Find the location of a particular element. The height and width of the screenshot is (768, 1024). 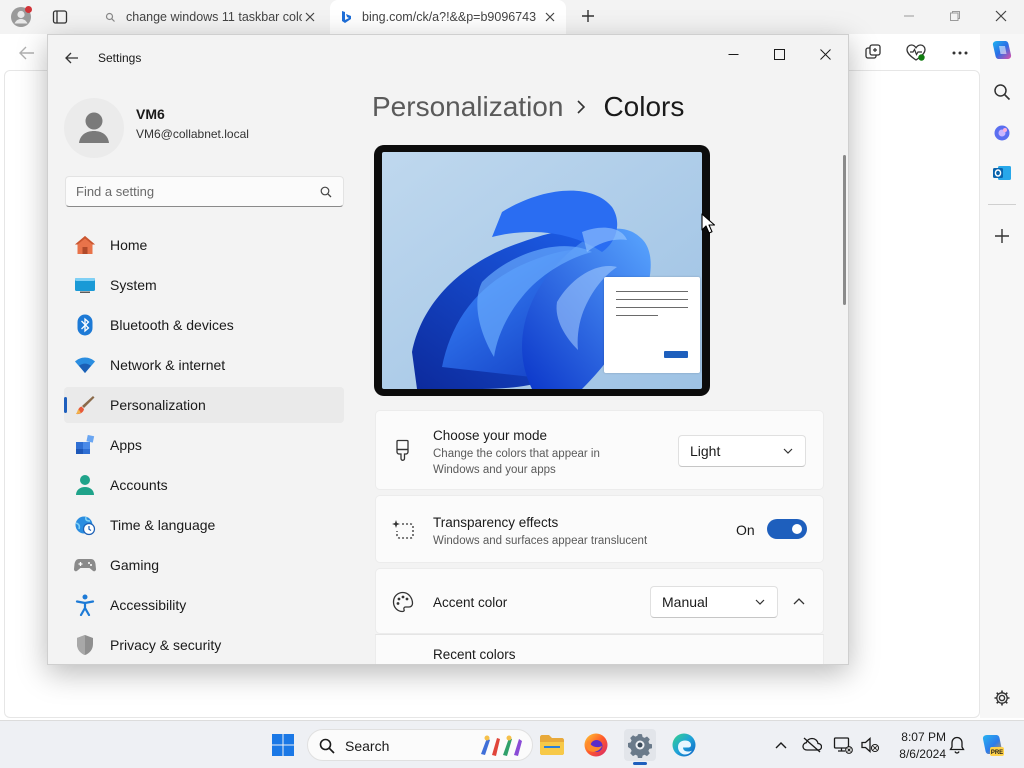

browser-restore-button is located at coordinates (955, 16).